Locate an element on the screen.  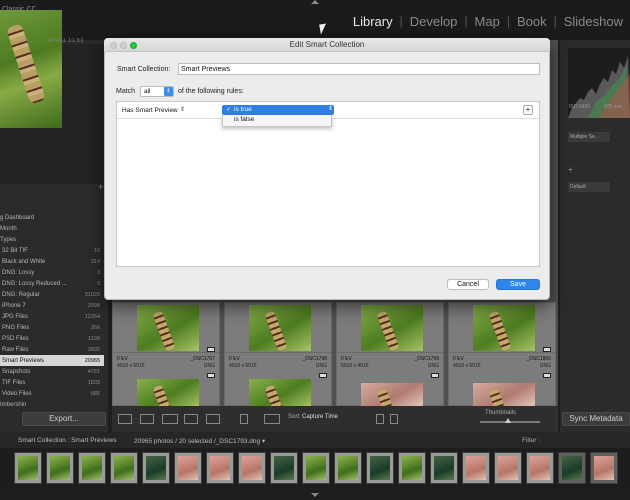
badge-icon is located at coordinates (211, 375).